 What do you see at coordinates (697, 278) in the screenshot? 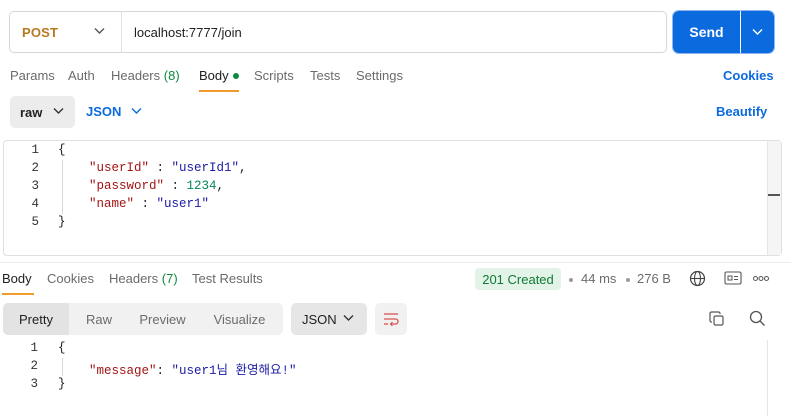
I see `globe-icon` at bounding box center [697, 278].